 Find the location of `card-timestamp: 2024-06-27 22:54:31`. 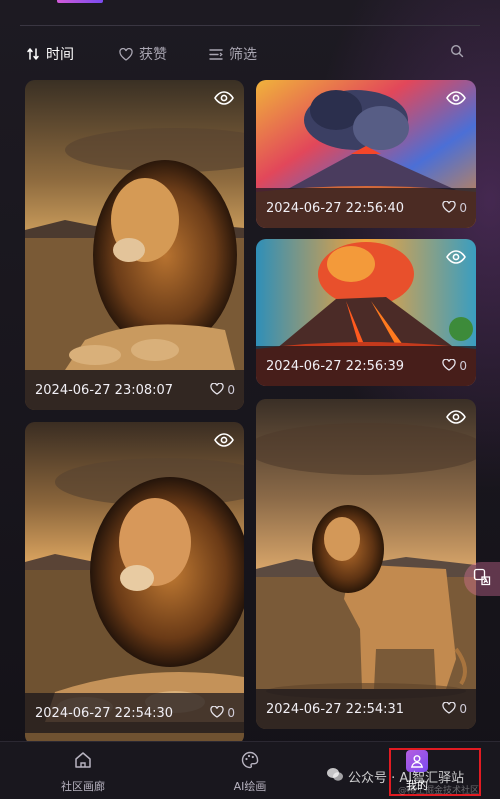

card-timestamp: 2024-06-27 22:54:31 is located at coordinates (335, 709).